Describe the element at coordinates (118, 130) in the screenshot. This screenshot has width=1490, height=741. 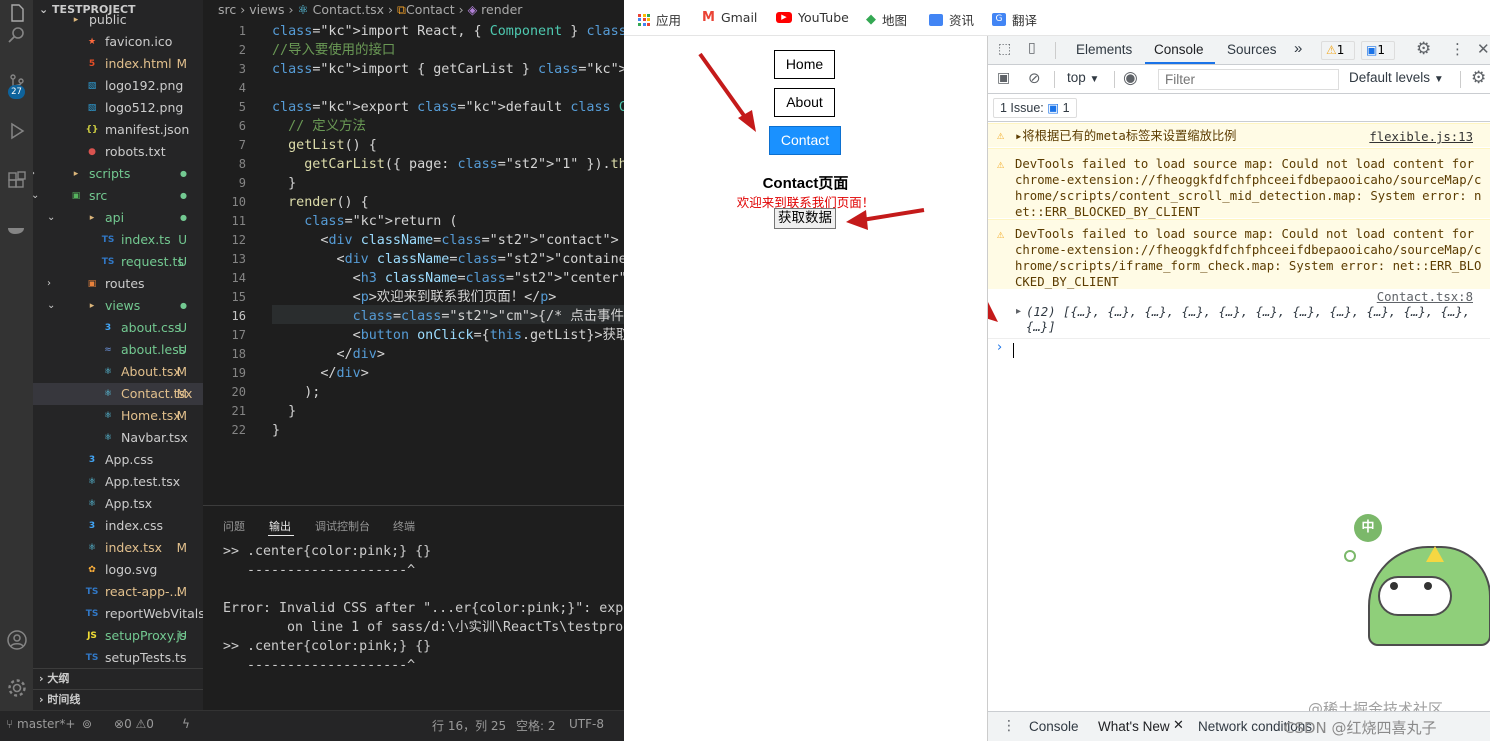
I see `file-tree-item: {} manifest.json` at that location.